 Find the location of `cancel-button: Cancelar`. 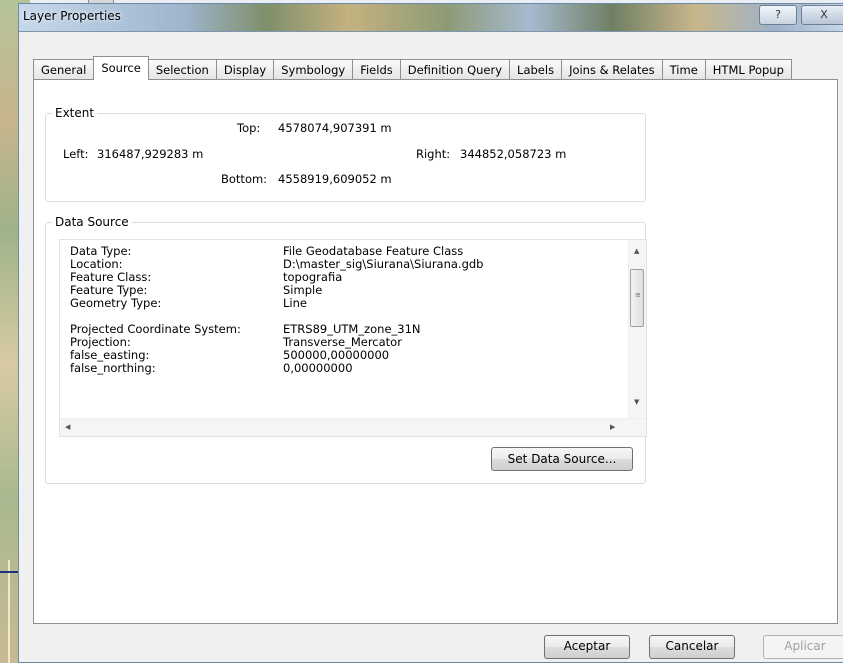

cancel-button: Cancelar is located at coordinates (692, 647).